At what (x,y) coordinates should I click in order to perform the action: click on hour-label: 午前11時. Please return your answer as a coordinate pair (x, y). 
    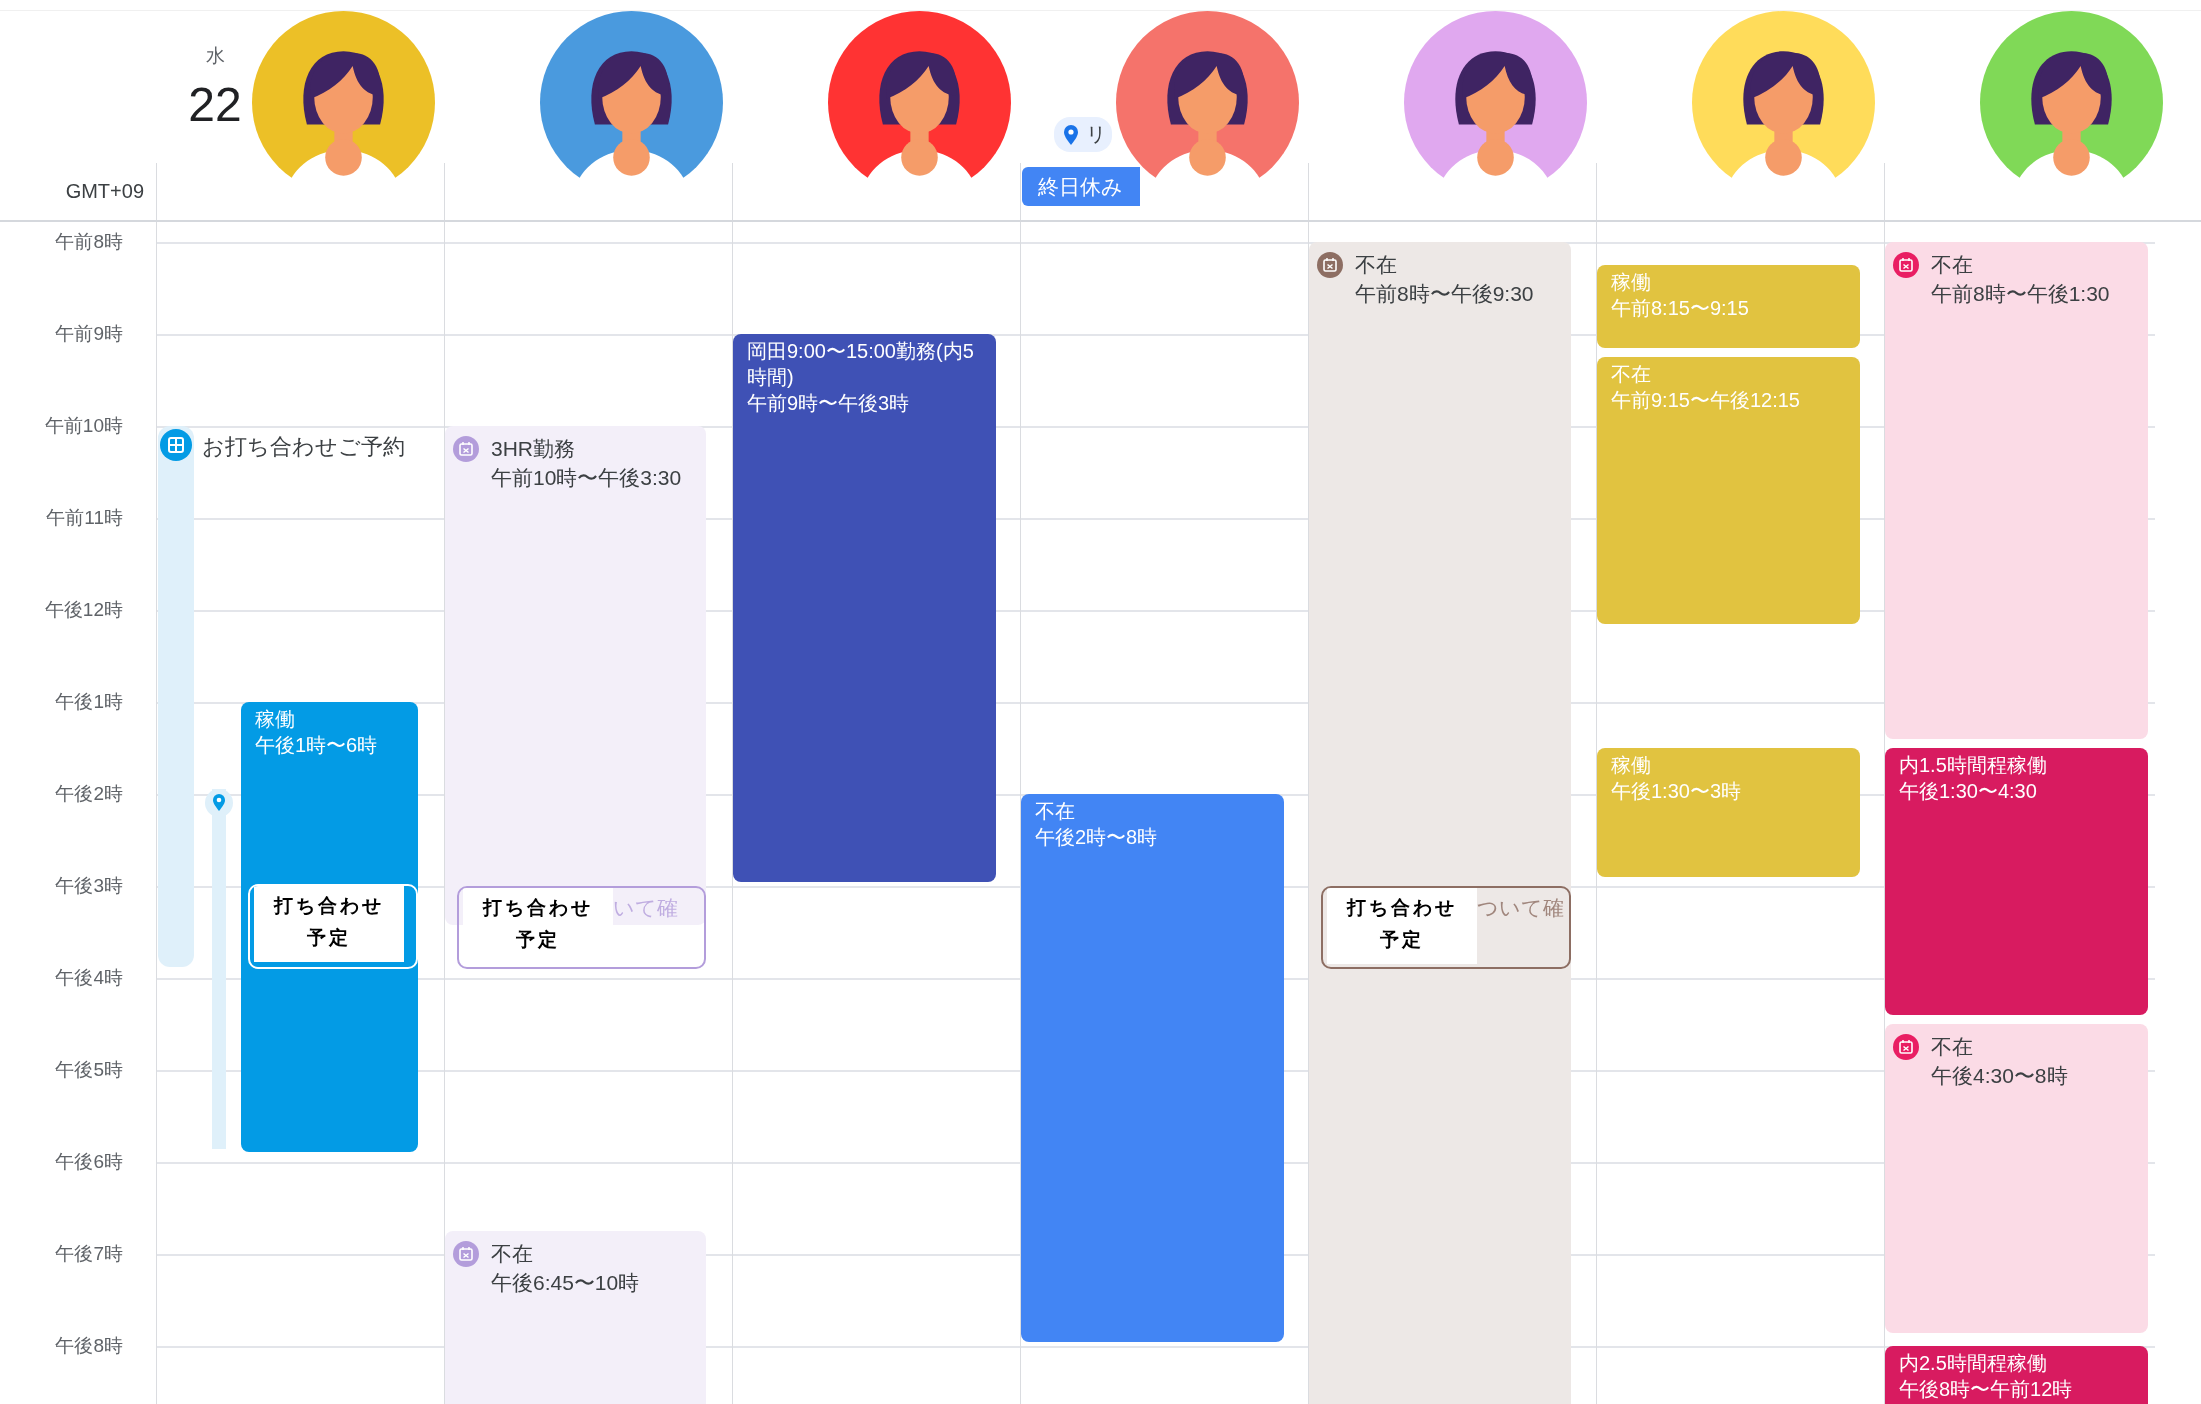
    Looking at the image, I should click on (84, 518).